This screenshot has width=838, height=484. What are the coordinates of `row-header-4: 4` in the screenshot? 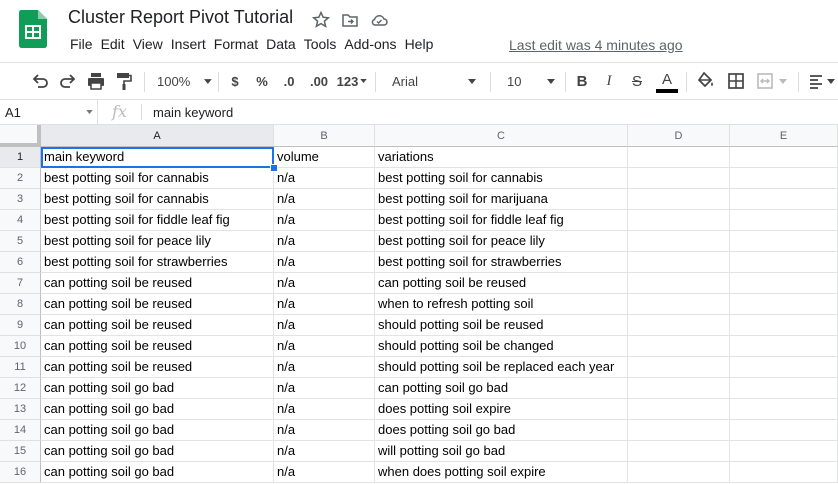 It's located at (20, 220).